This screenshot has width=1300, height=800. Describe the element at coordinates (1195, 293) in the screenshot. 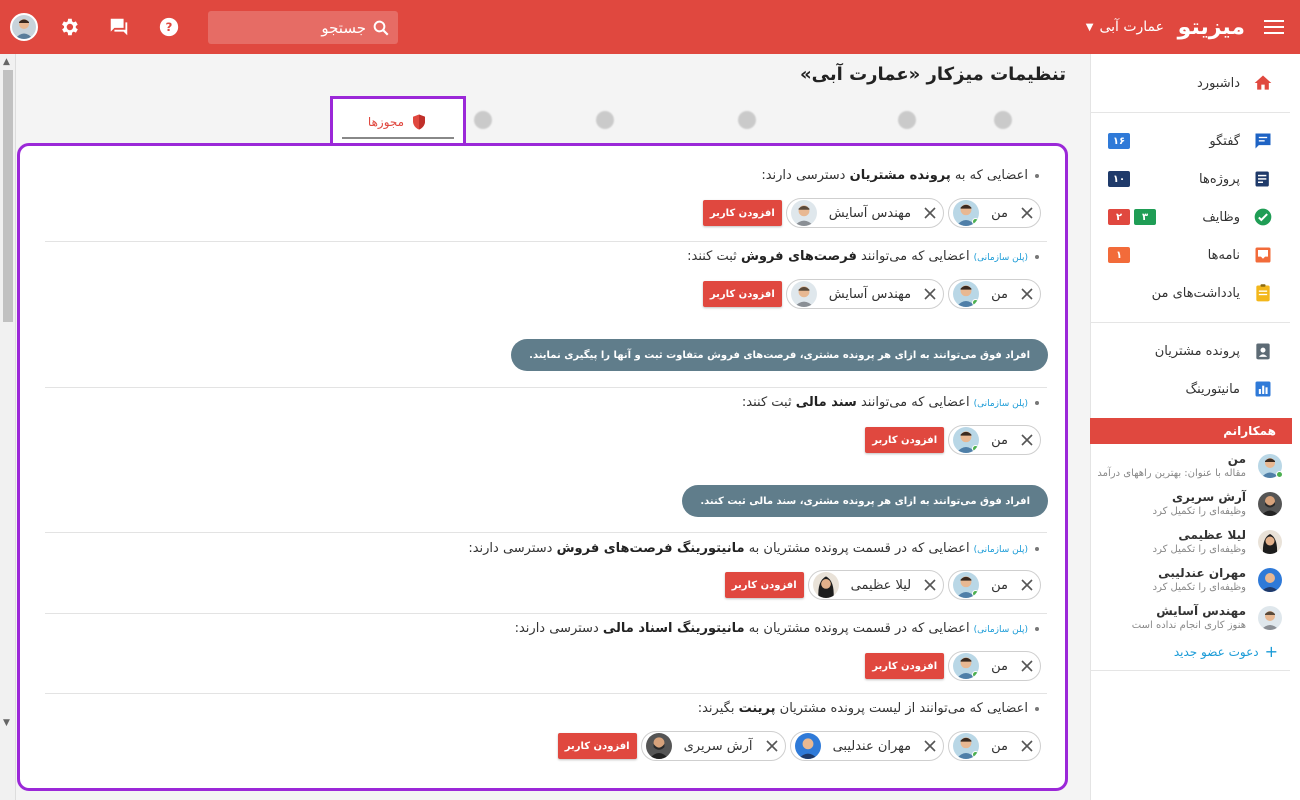

I see `sidebar-item-notes: یادداشت‌های من` at that location.